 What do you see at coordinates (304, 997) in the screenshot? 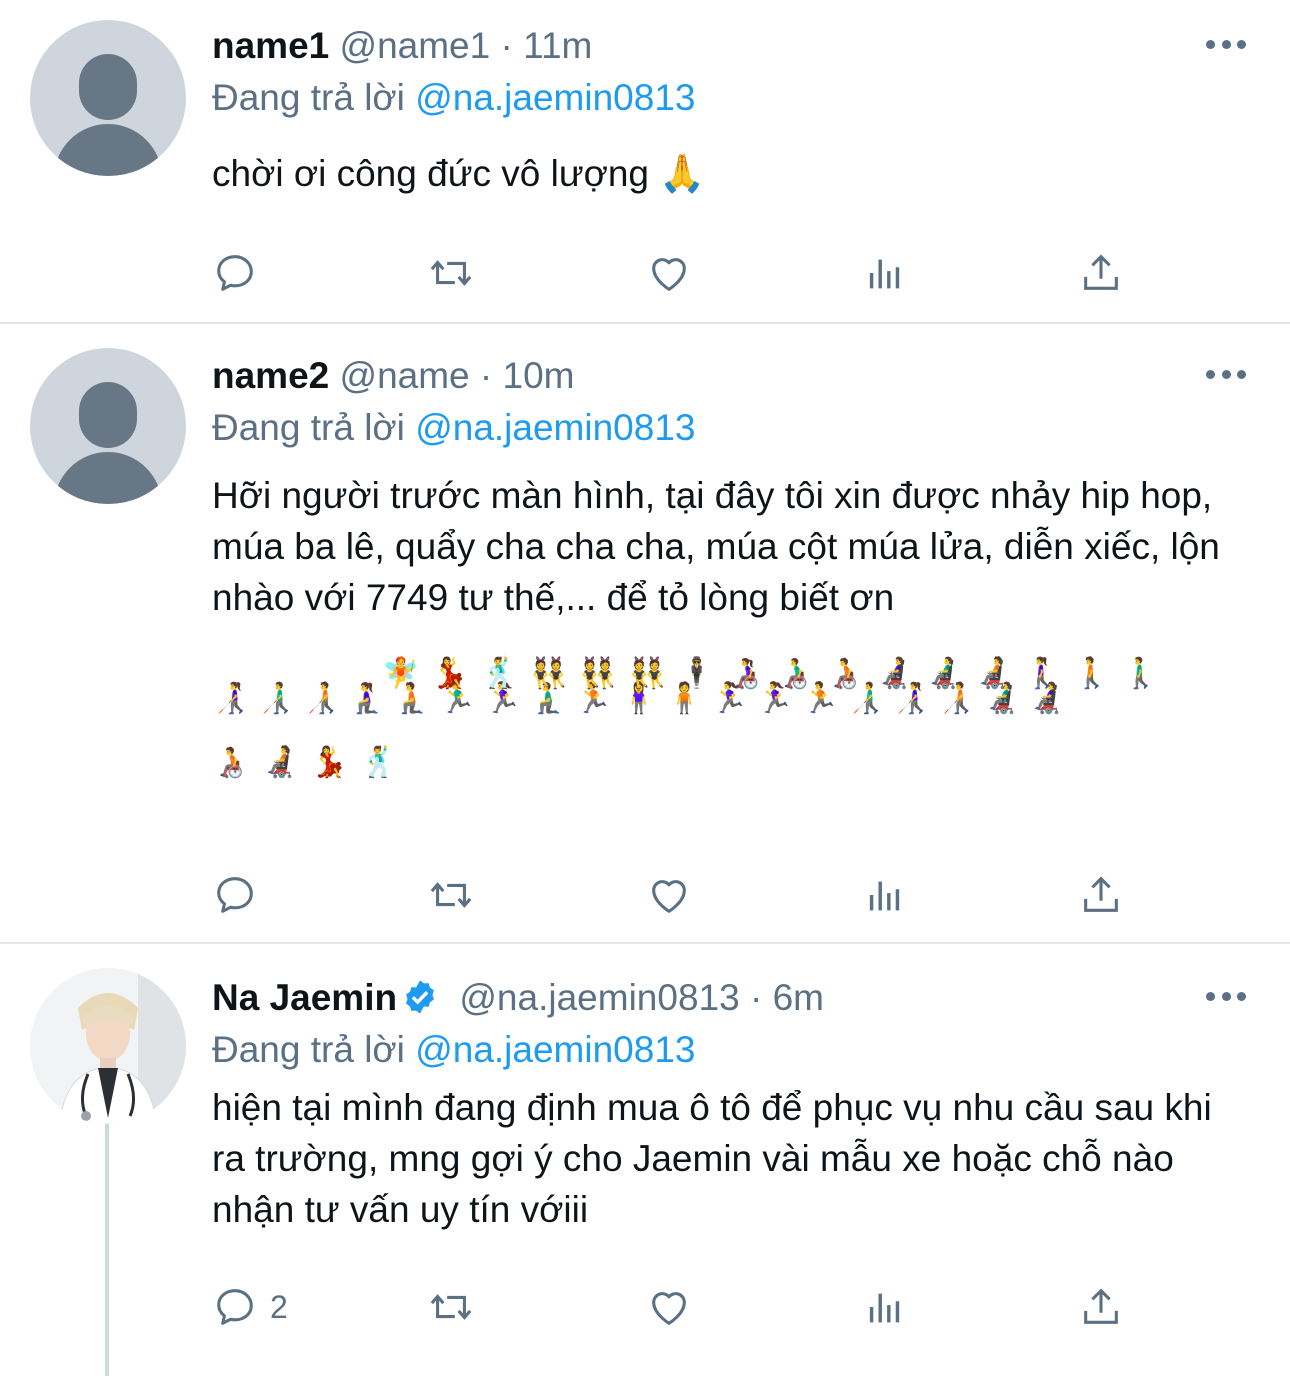
I see `display-name: Na Jaemin` at bounding box center [304, 997].